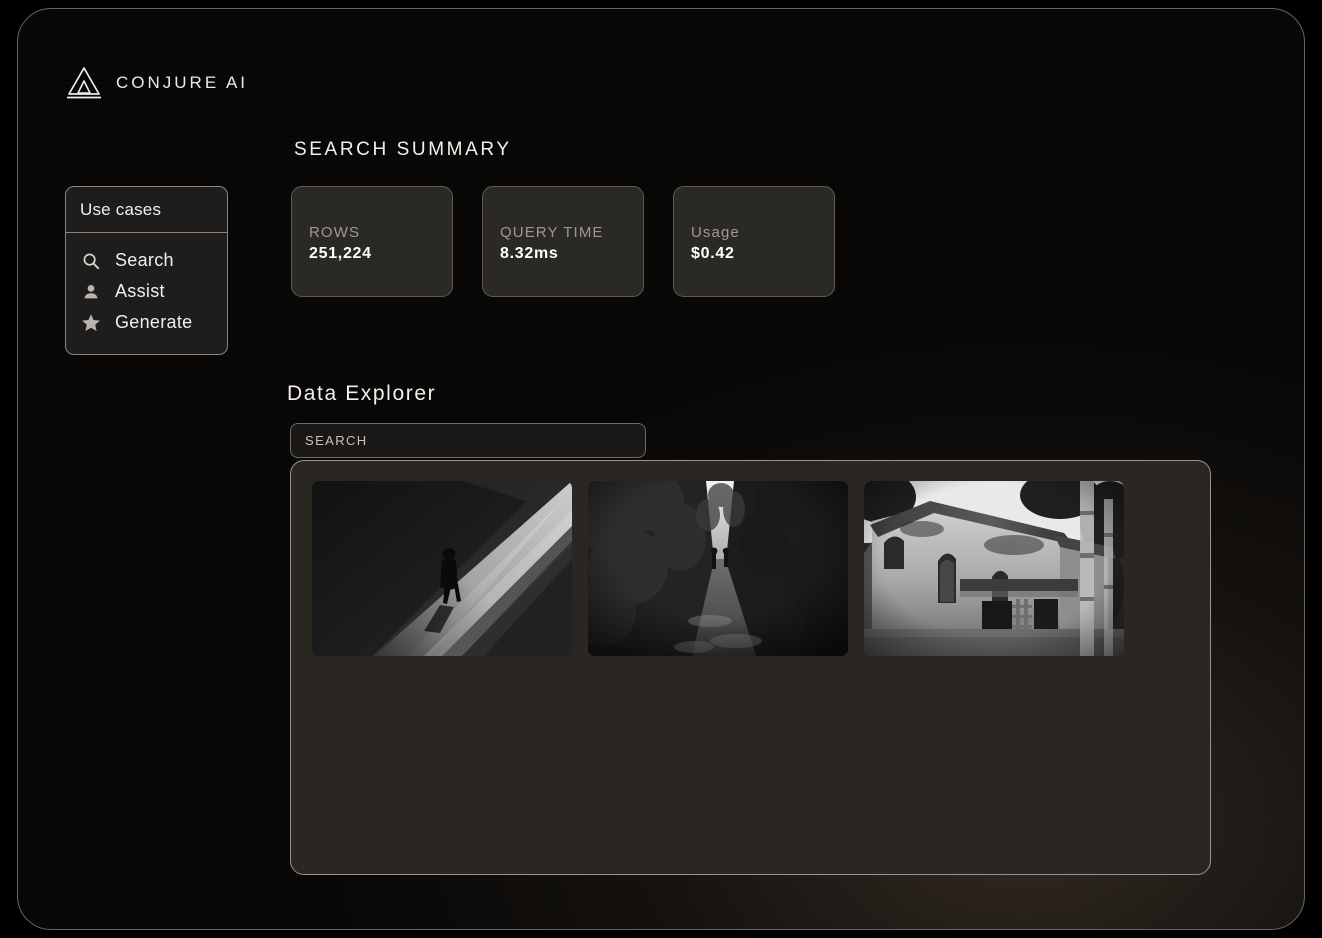 Image resolution: width=1322 pixels, height=938 pixels. I want to click on sidebar-header: Use cases, so click(146, 210).